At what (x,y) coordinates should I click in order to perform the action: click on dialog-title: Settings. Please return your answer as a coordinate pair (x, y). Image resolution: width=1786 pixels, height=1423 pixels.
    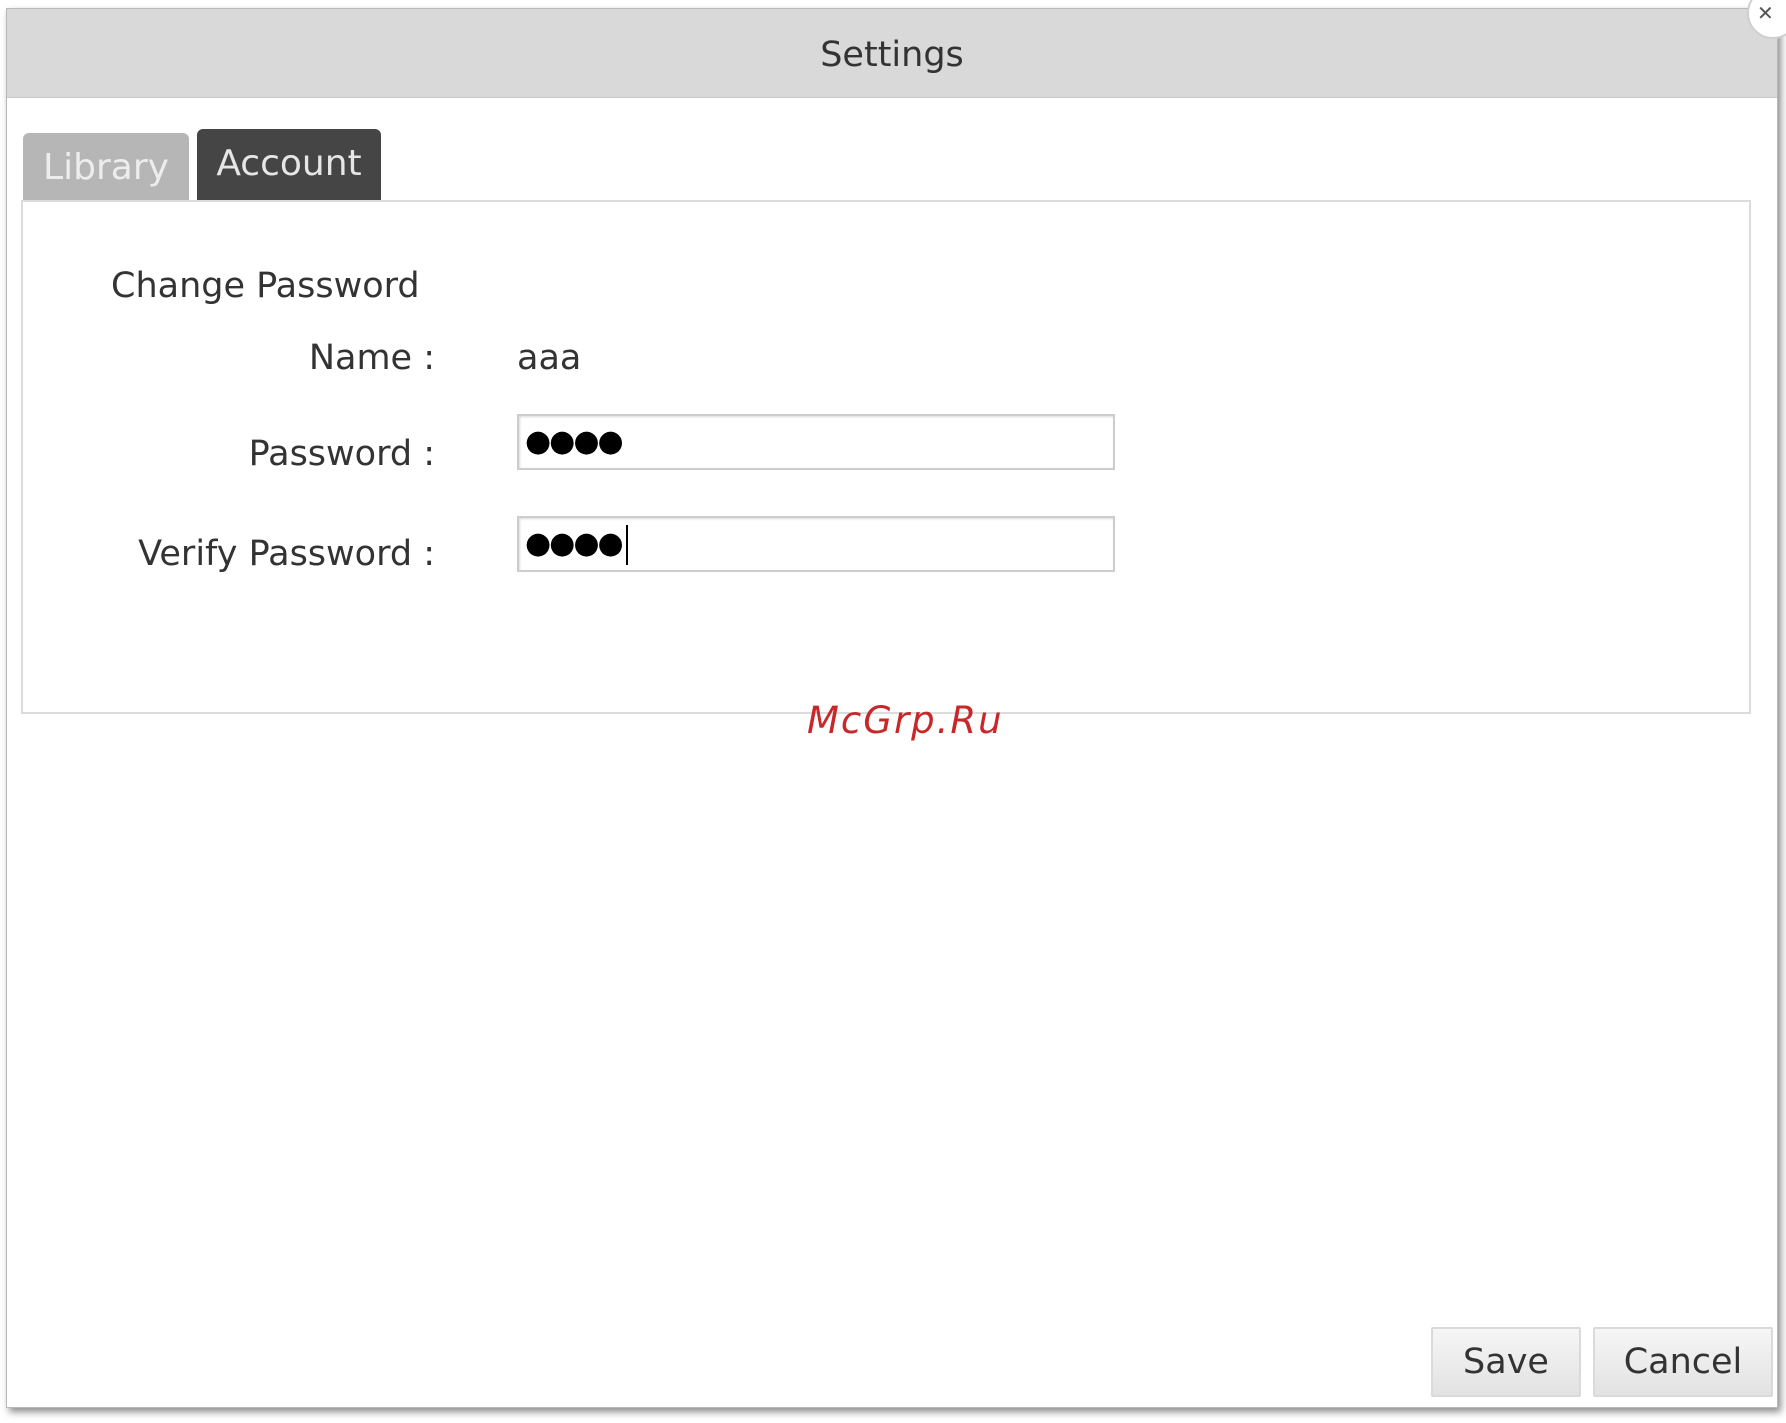
    Looking at the image, I should click on (892, 55).